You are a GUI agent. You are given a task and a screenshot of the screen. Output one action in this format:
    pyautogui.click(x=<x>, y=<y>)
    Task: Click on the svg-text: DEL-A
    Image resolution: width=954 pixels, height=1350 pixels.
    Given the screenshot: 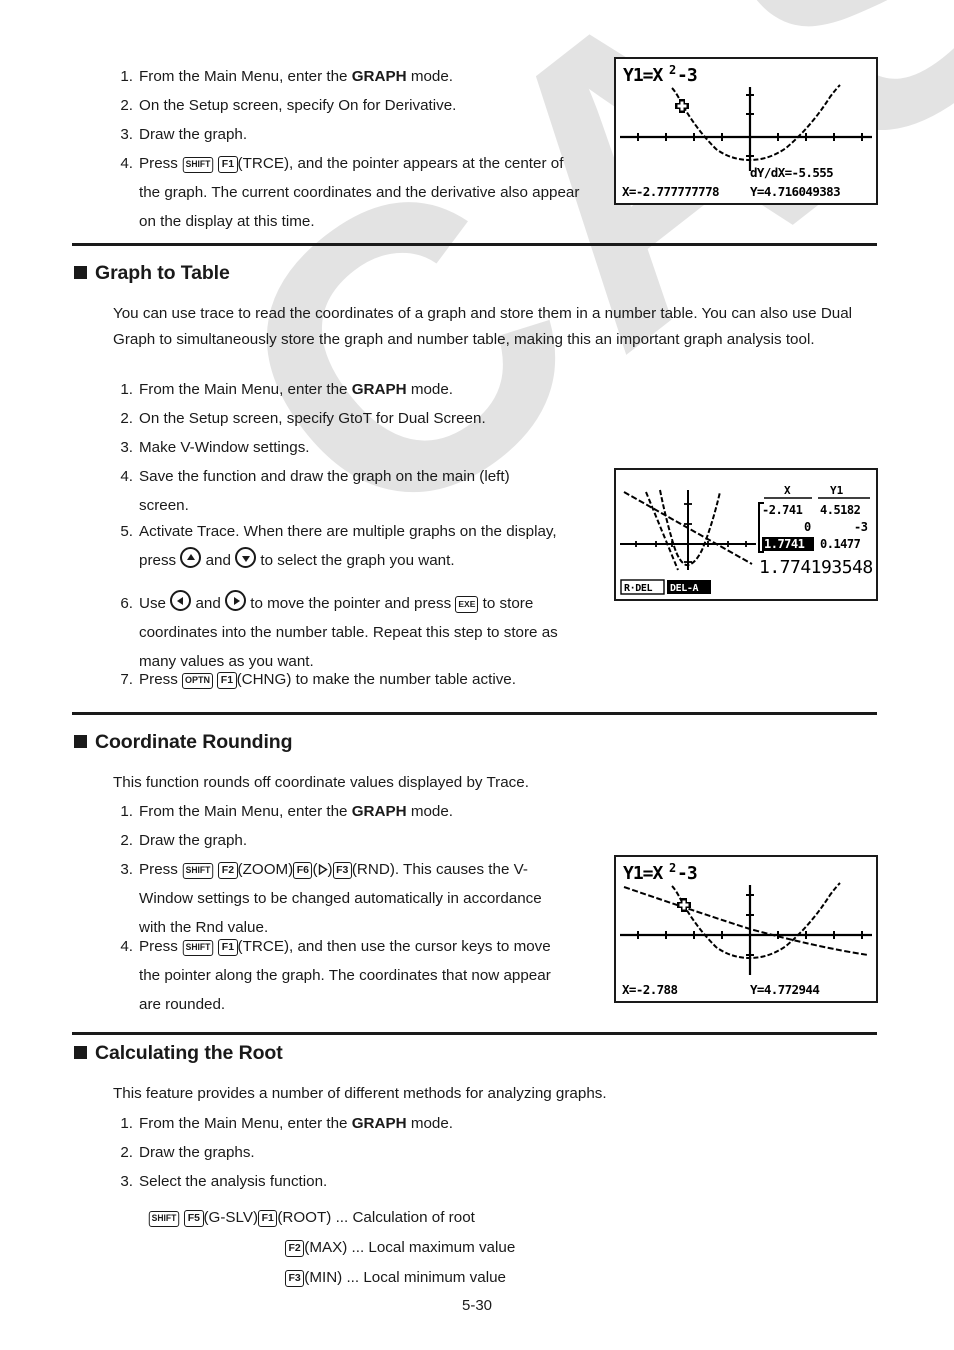 What is the action you would take?
    pyautogui.click(x=684, y=588)
    